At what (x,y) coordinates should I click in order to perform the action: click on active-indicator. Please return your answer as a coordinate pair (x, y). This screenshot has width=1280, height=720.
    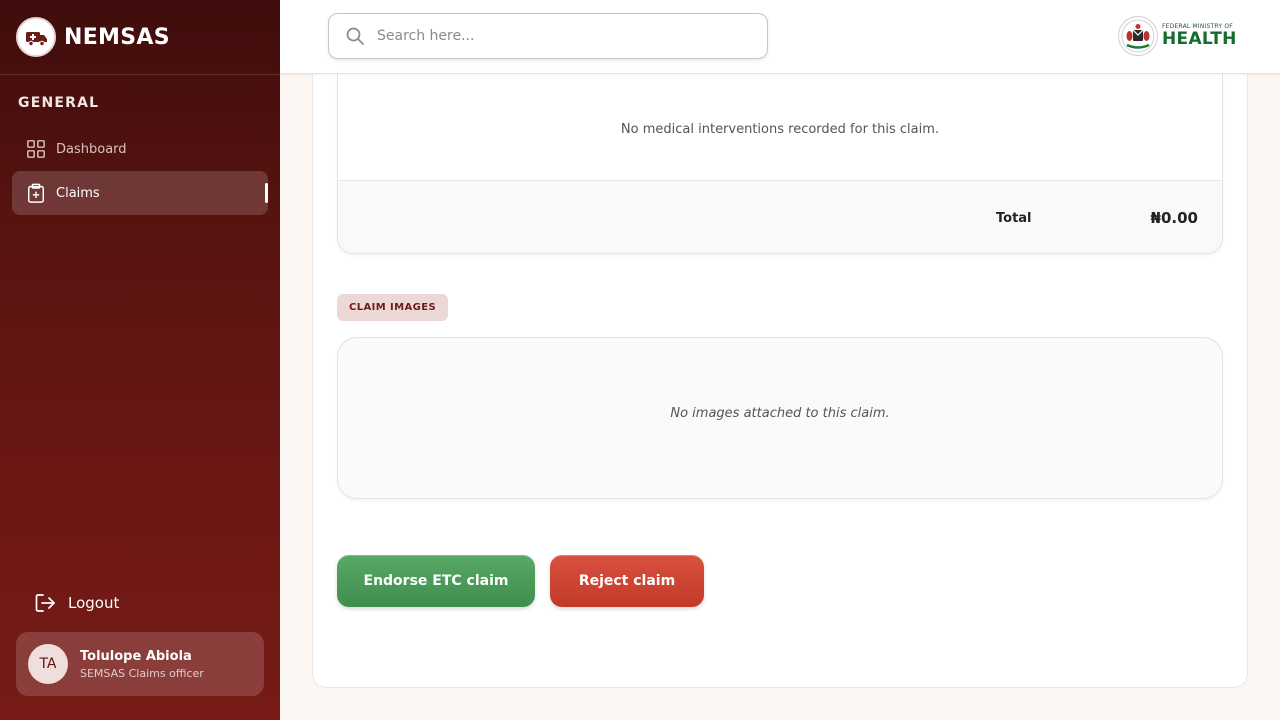
    Looking at the image, I should click on (266, 193).